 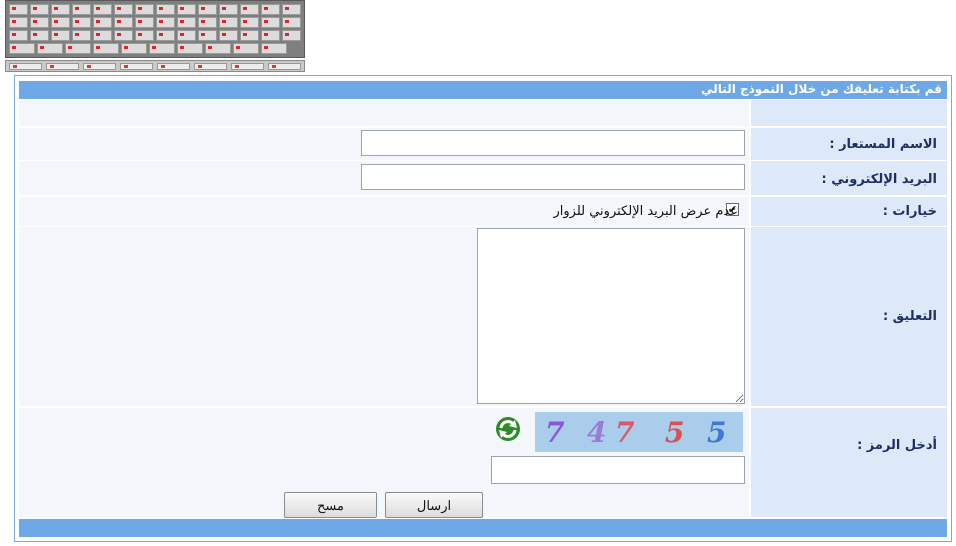 What do you see at coordinates (597, 432) in the screenshot?
I see `captcha-digit: 4` at bounding box center [597, 432].